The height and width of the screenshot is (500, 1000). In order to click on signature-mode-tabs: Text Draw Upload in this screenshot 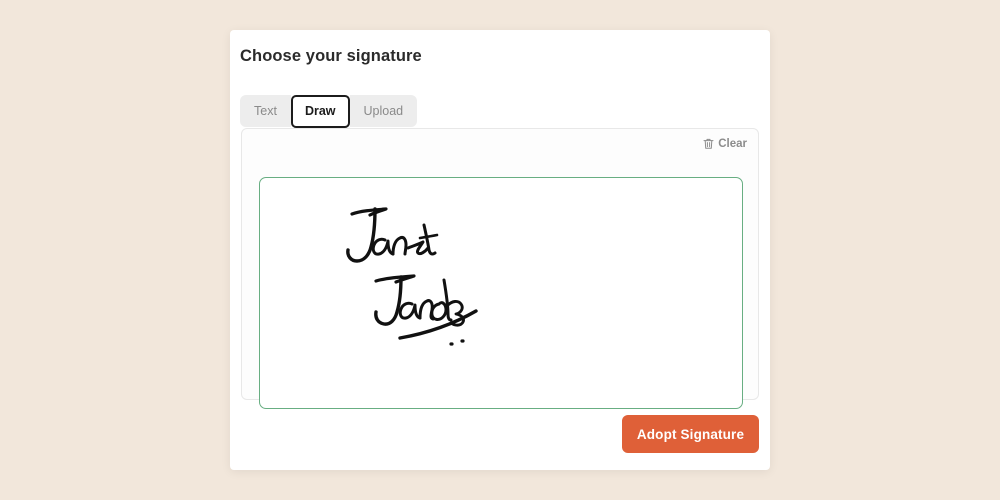, I will do `click(329, 111)`.